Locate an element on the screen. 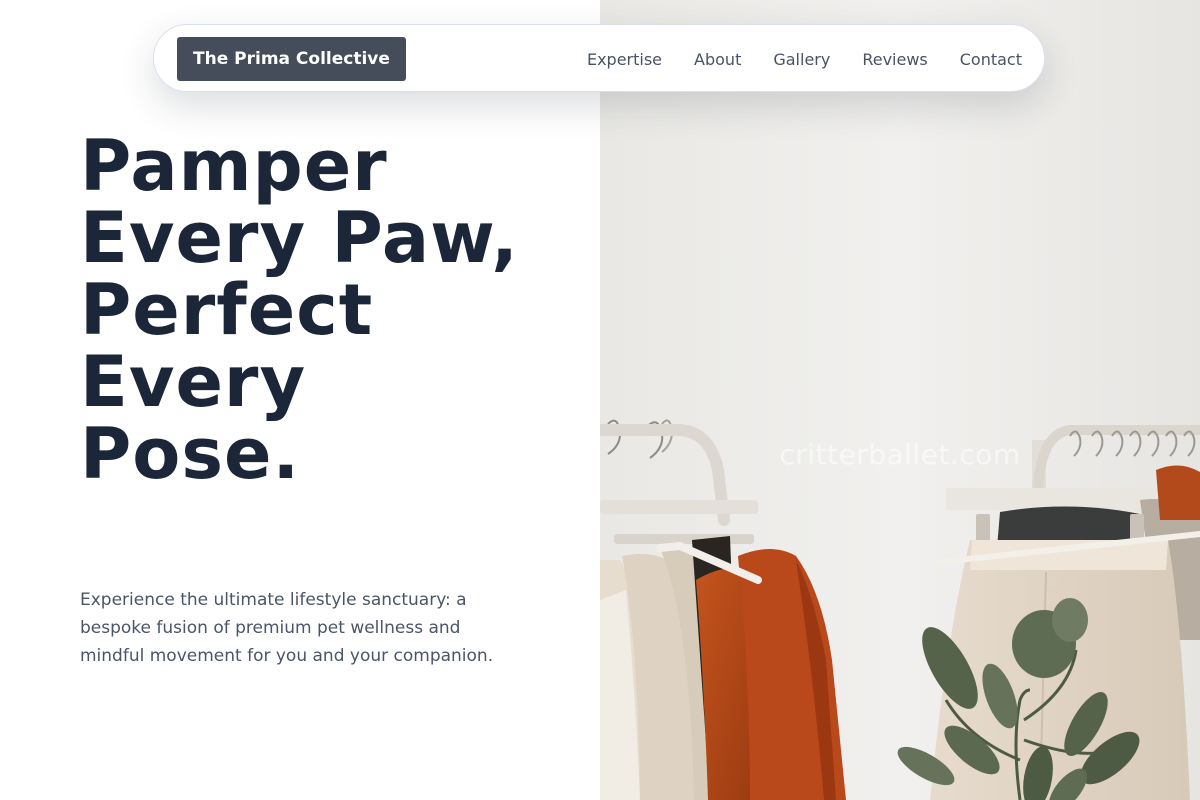  image-watermark: critterballet.com is located at coordinates (900, 454).